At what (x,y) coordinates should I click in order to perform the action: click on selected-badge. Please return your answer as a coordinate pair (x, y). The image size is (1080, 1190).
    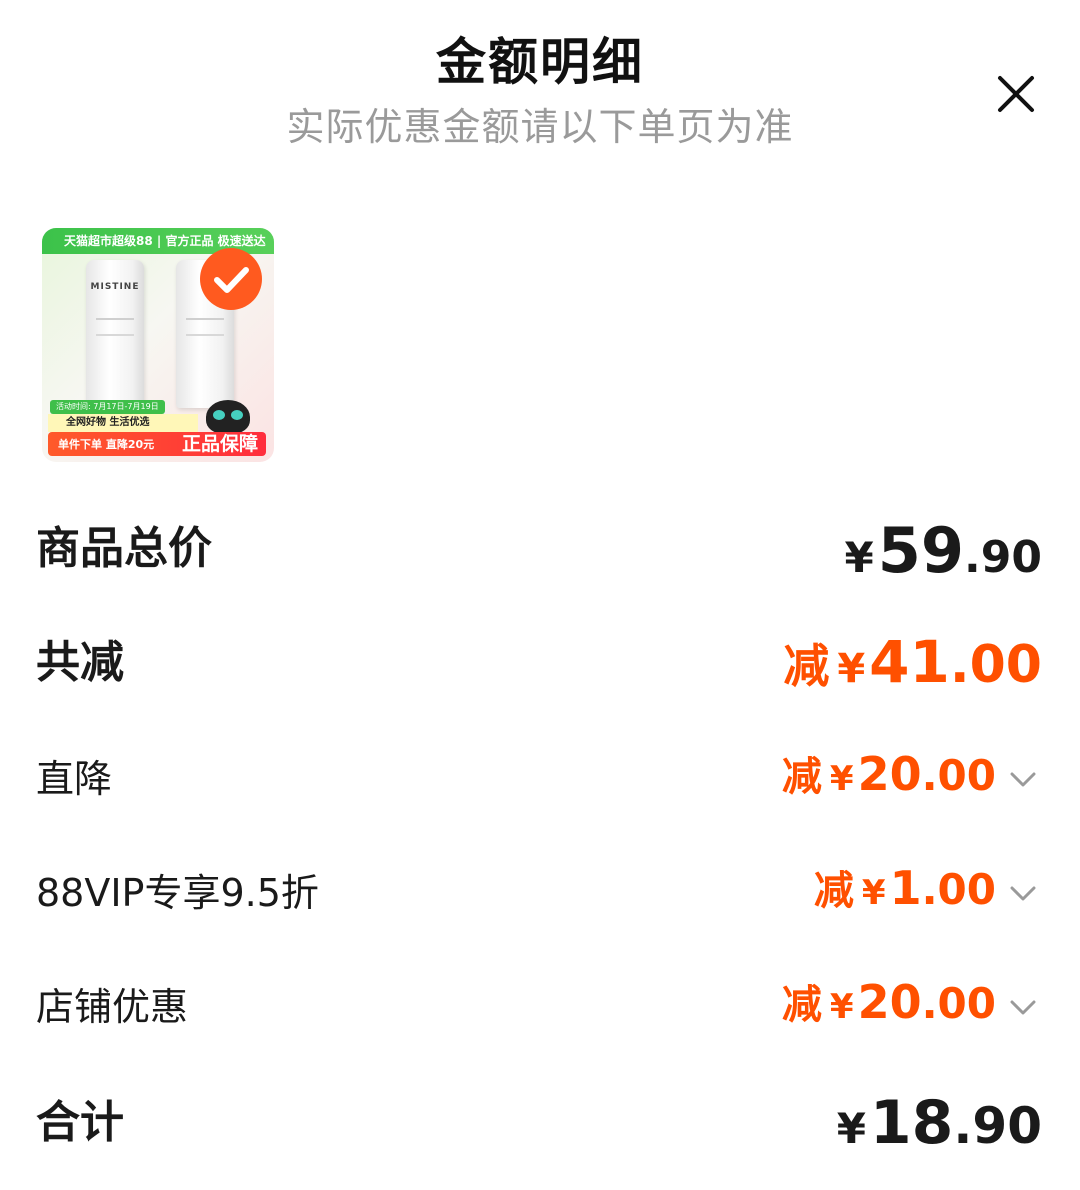
    Looking at the image, I should click on (231, 279).